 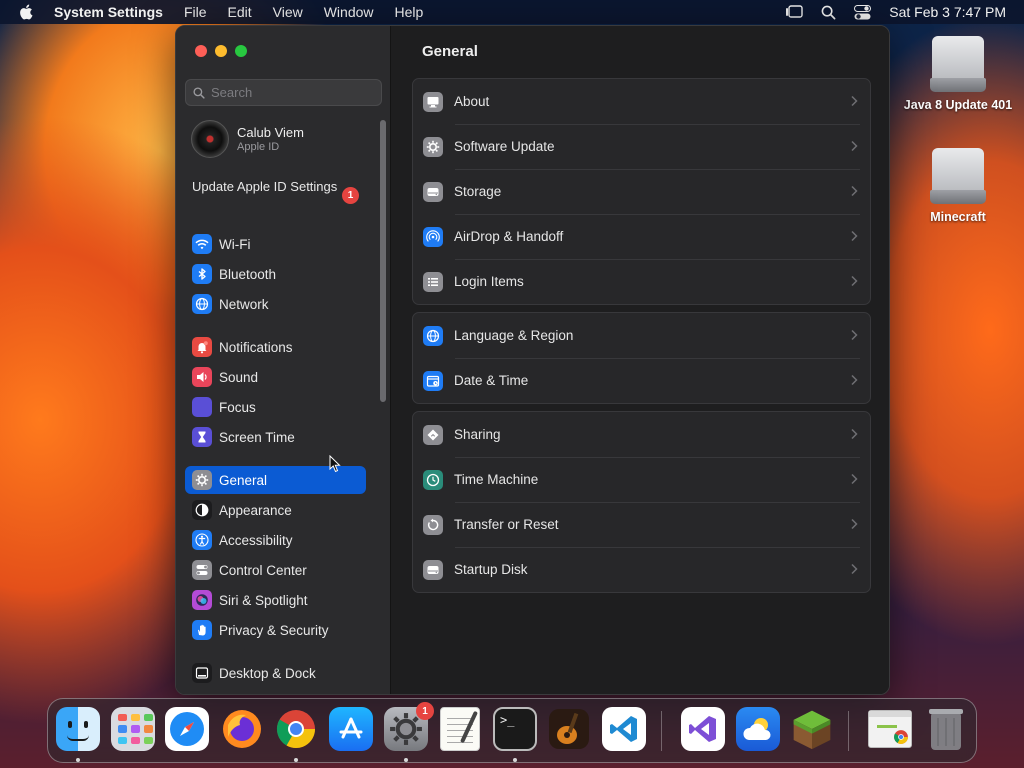 What do you see at coordinates (641, 335) in the screenshot?
I see `settings-row-language-region: Language & Region` at bounding box center [641, 335].